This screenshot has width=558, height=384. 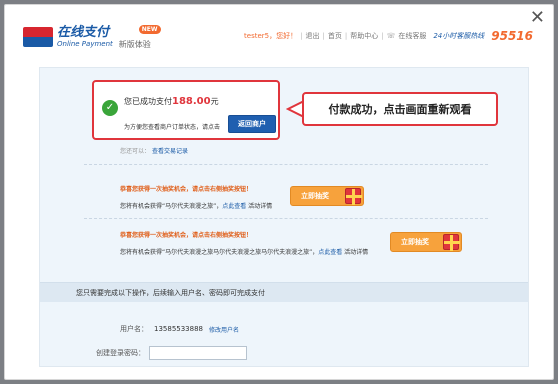 What do you see at coordinates (134, 44) in the screenshot?
I see `beta-label: 新版体验` at bounding box center [134, 44].